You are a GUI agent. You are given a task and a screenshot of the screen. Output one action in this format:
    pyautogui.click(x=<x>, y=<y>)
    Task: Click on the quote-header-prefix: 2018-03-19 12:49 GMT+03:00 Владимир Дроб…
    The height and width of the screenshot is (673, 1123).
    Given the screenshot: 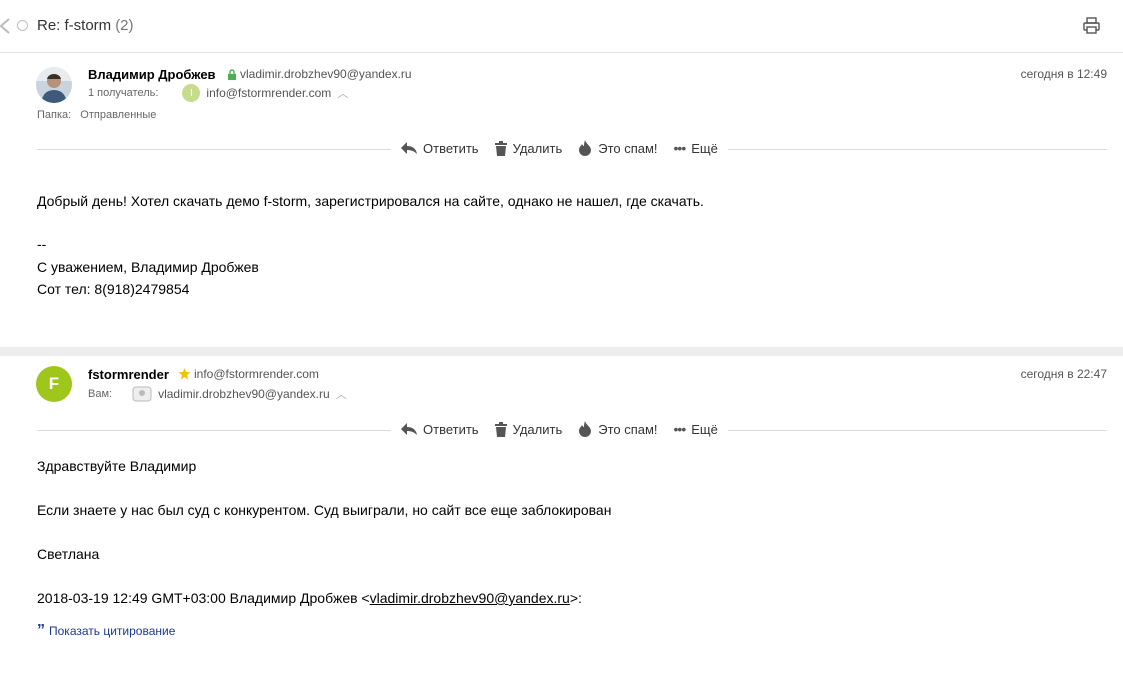 What is the action you would take?
    pyautogui.click(x=203, y=598)
    